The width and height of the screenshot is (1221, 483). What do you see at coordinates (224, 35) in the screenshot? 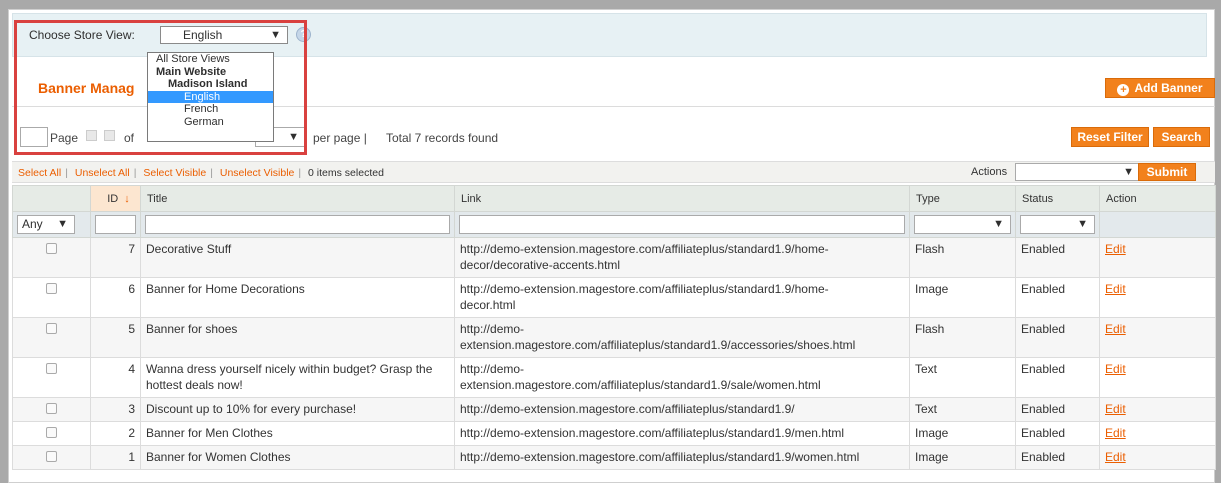
I see `store-view-select: English ▼` at bounding box center [224, 35].